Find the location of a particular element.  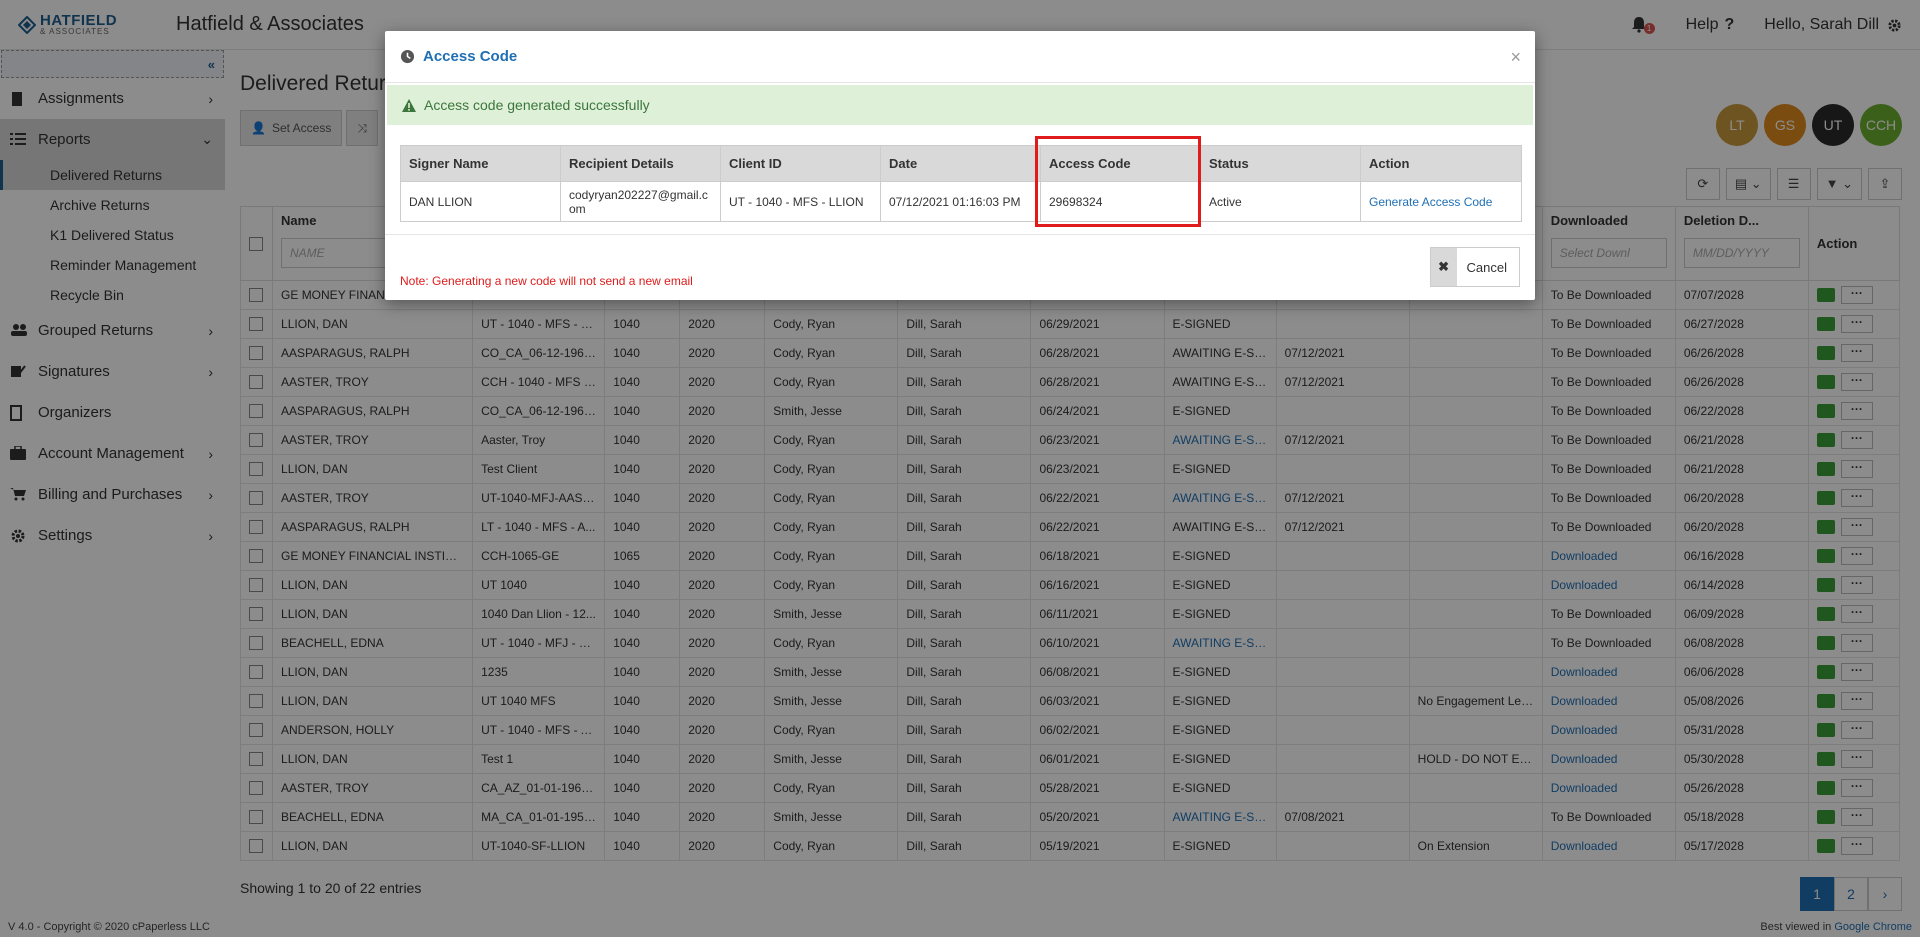

modal-close-button: × is located at coordinates (1515, 57).